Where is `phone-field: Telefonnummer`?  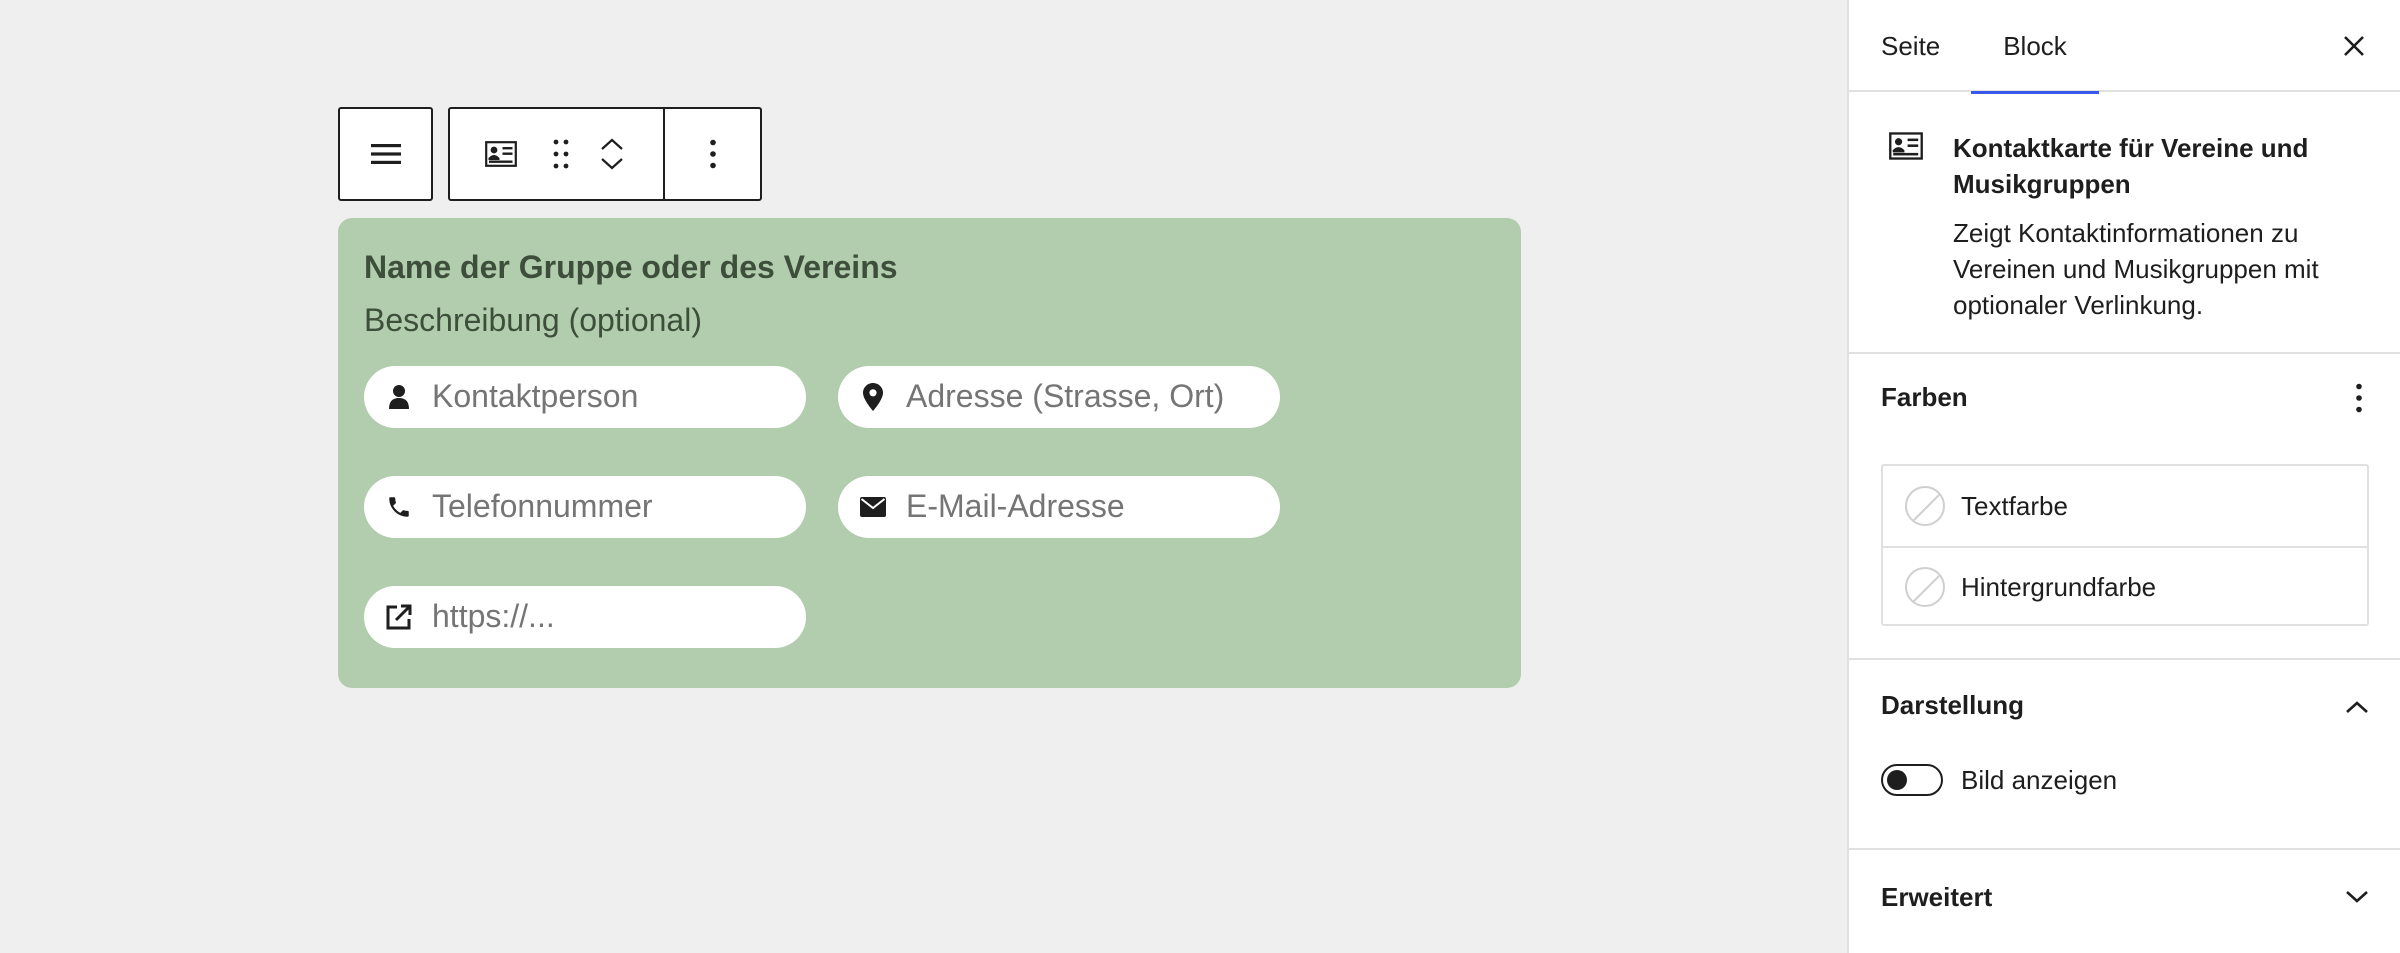
phone-field: Telefonnummer is located at coordinates (585, 506).